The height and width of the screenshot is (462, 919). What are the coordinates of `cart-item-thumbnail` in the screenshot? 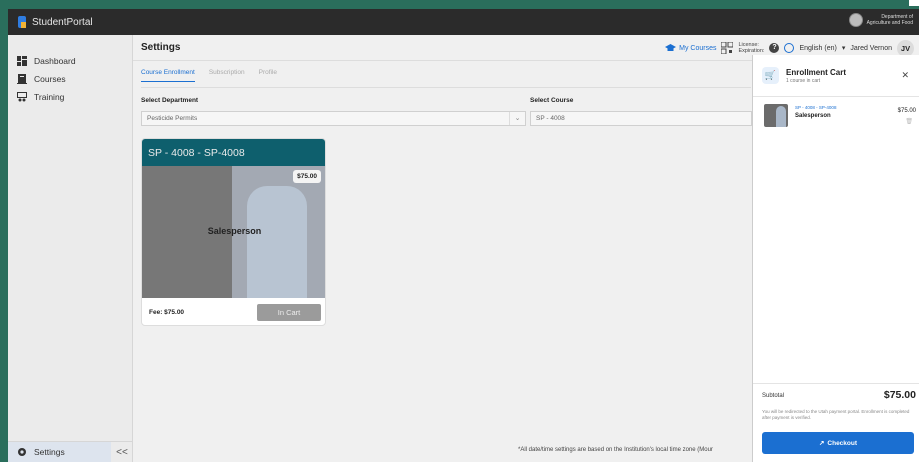 It's located at (776, 115).